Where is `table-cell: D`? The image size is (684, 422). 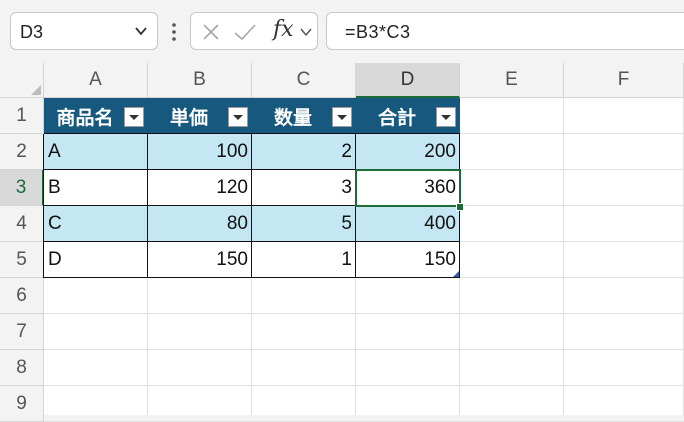
table-cell: D is located at coordinates (96, 260).